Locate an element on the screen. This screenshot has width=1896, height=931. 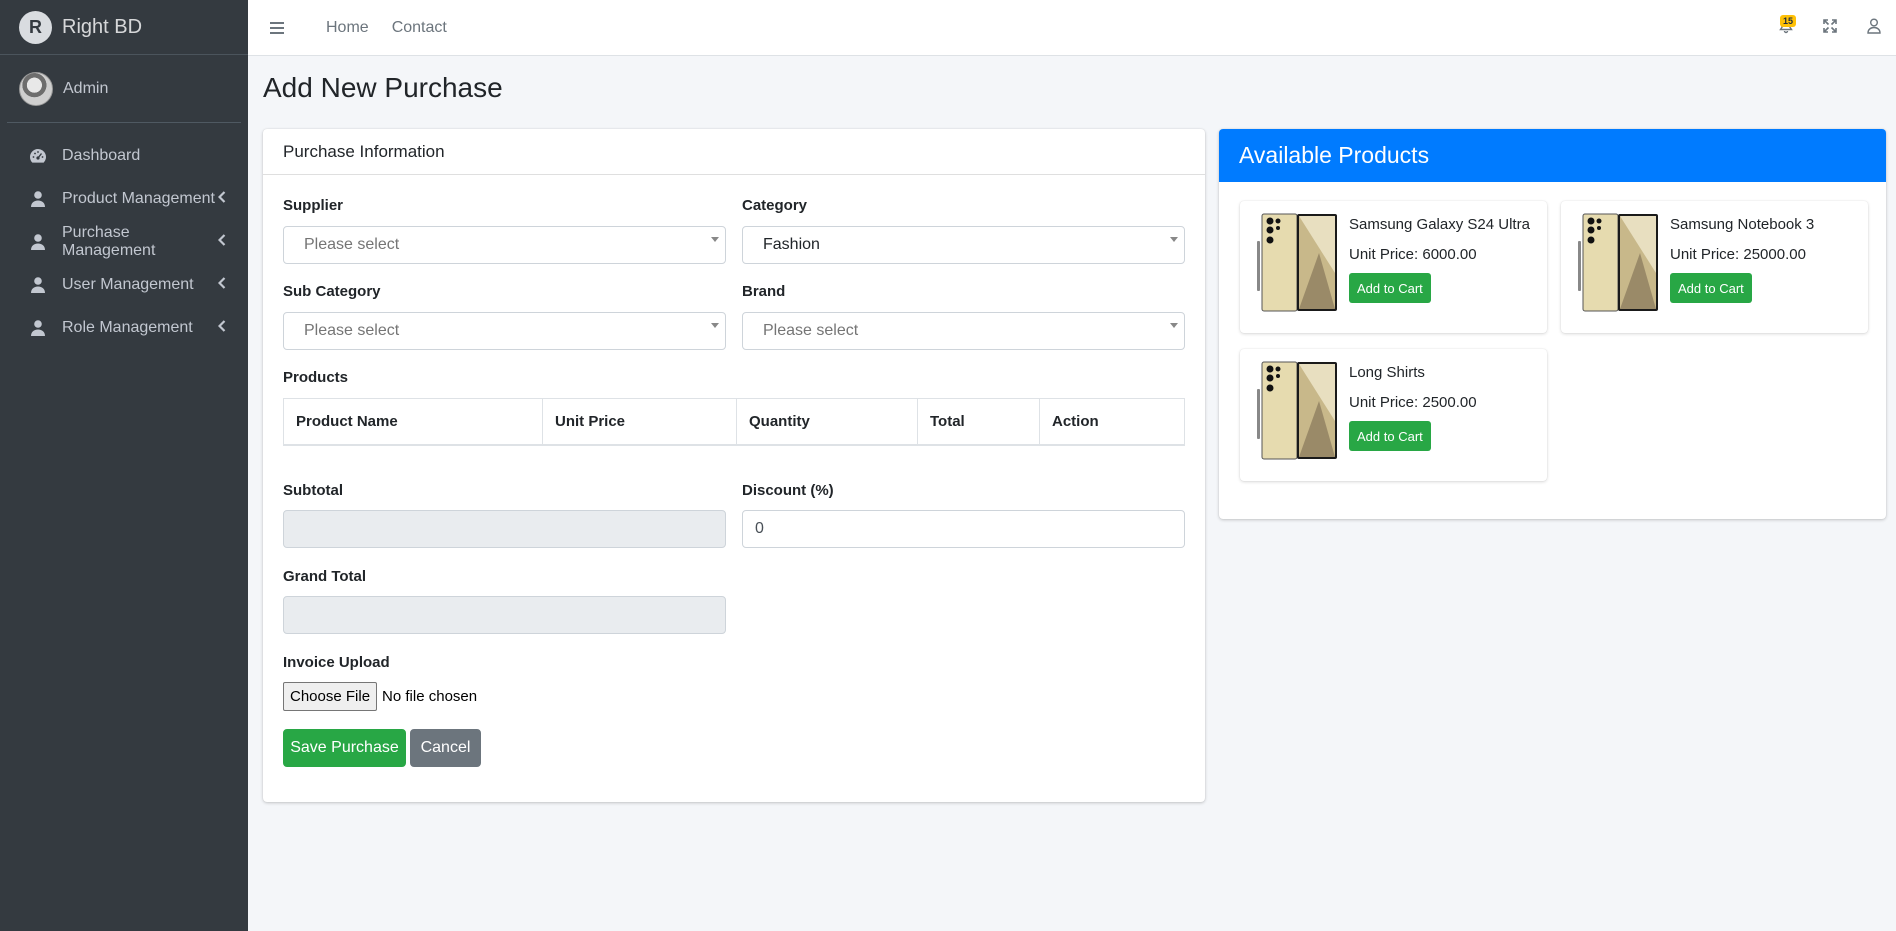
sidebar-item-role-management: Role Management is located at coordinates (124, 327).